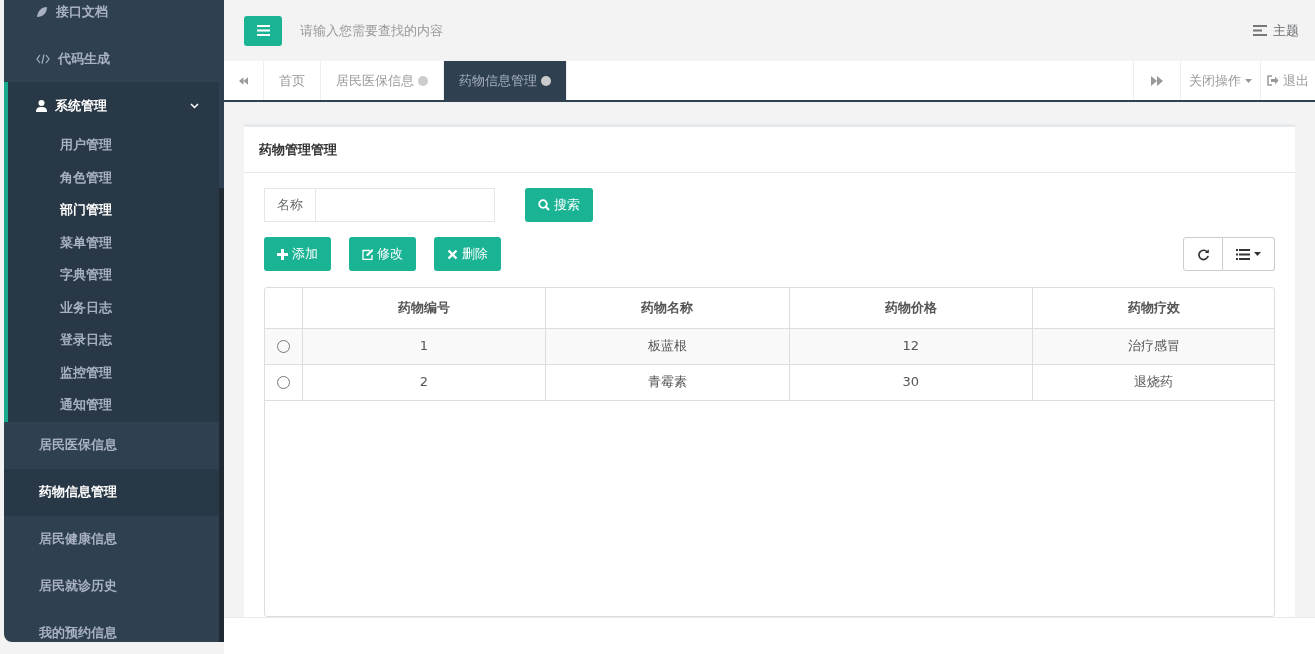  I want to click on delete-button: 删除, so click(467, 254).